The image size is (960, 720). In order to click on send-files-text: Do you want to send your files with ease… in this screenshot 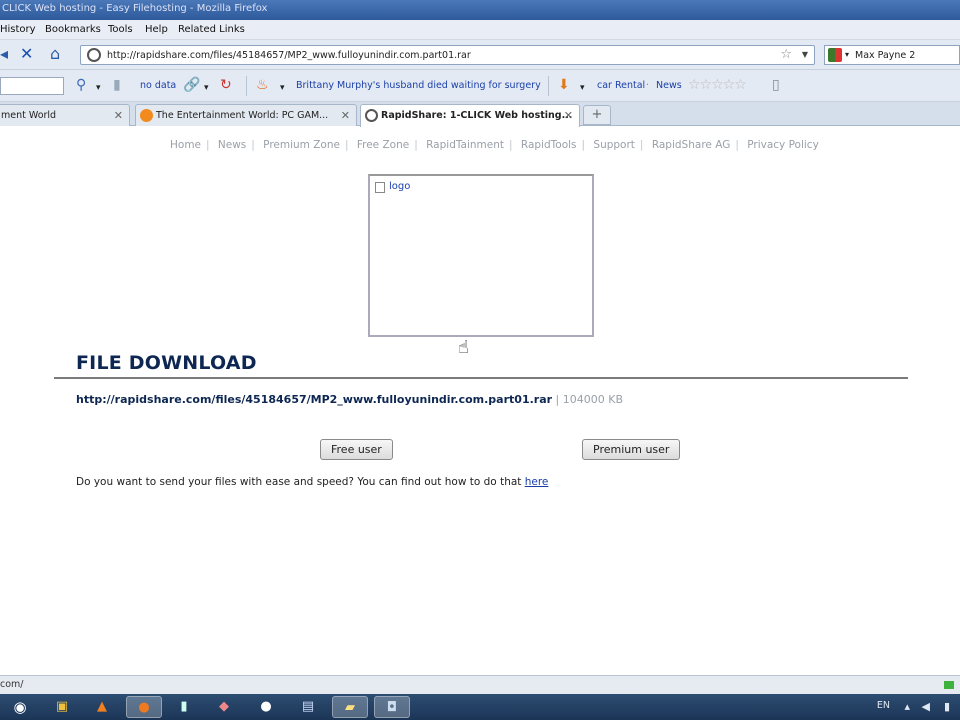, I will do `click(312, 482)`.